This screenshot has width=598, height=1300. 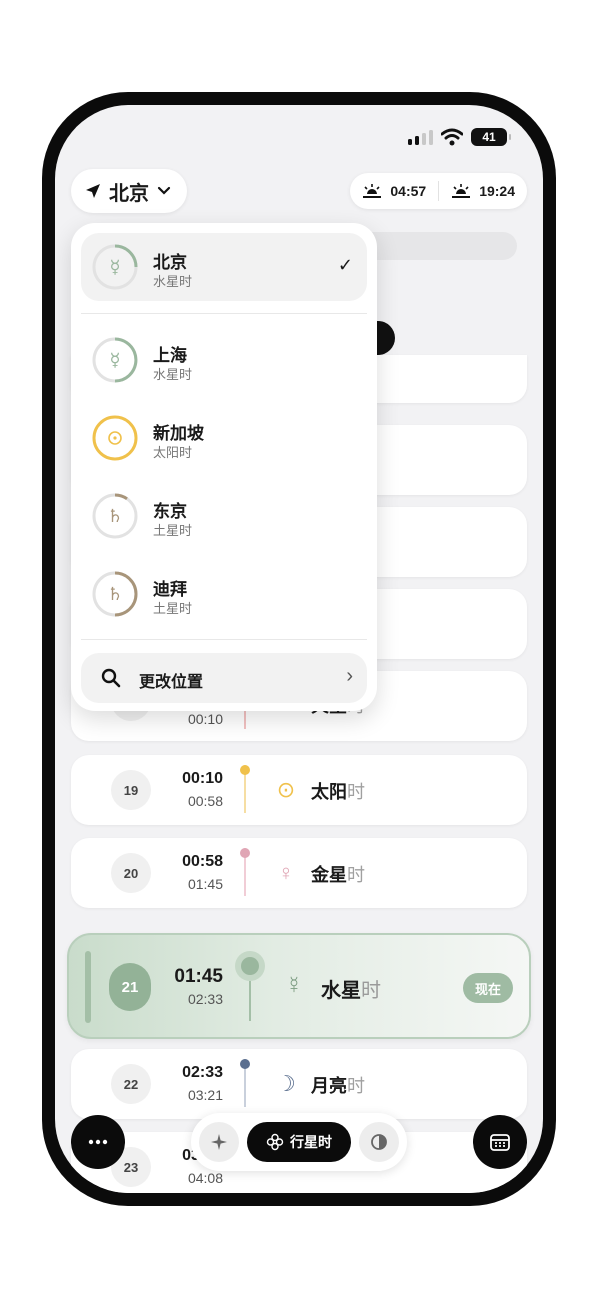 What do you see at coordinates (129, 193) in the screenshot?
I see `location-name: 北京` at bounding box center [129, 193].